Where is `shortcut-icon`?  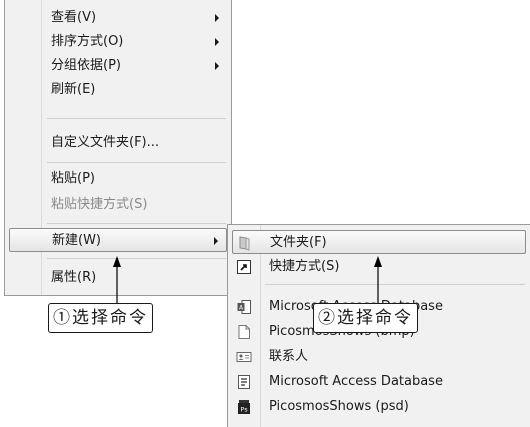 shortcut-icon is located at coordinates (244, 267).